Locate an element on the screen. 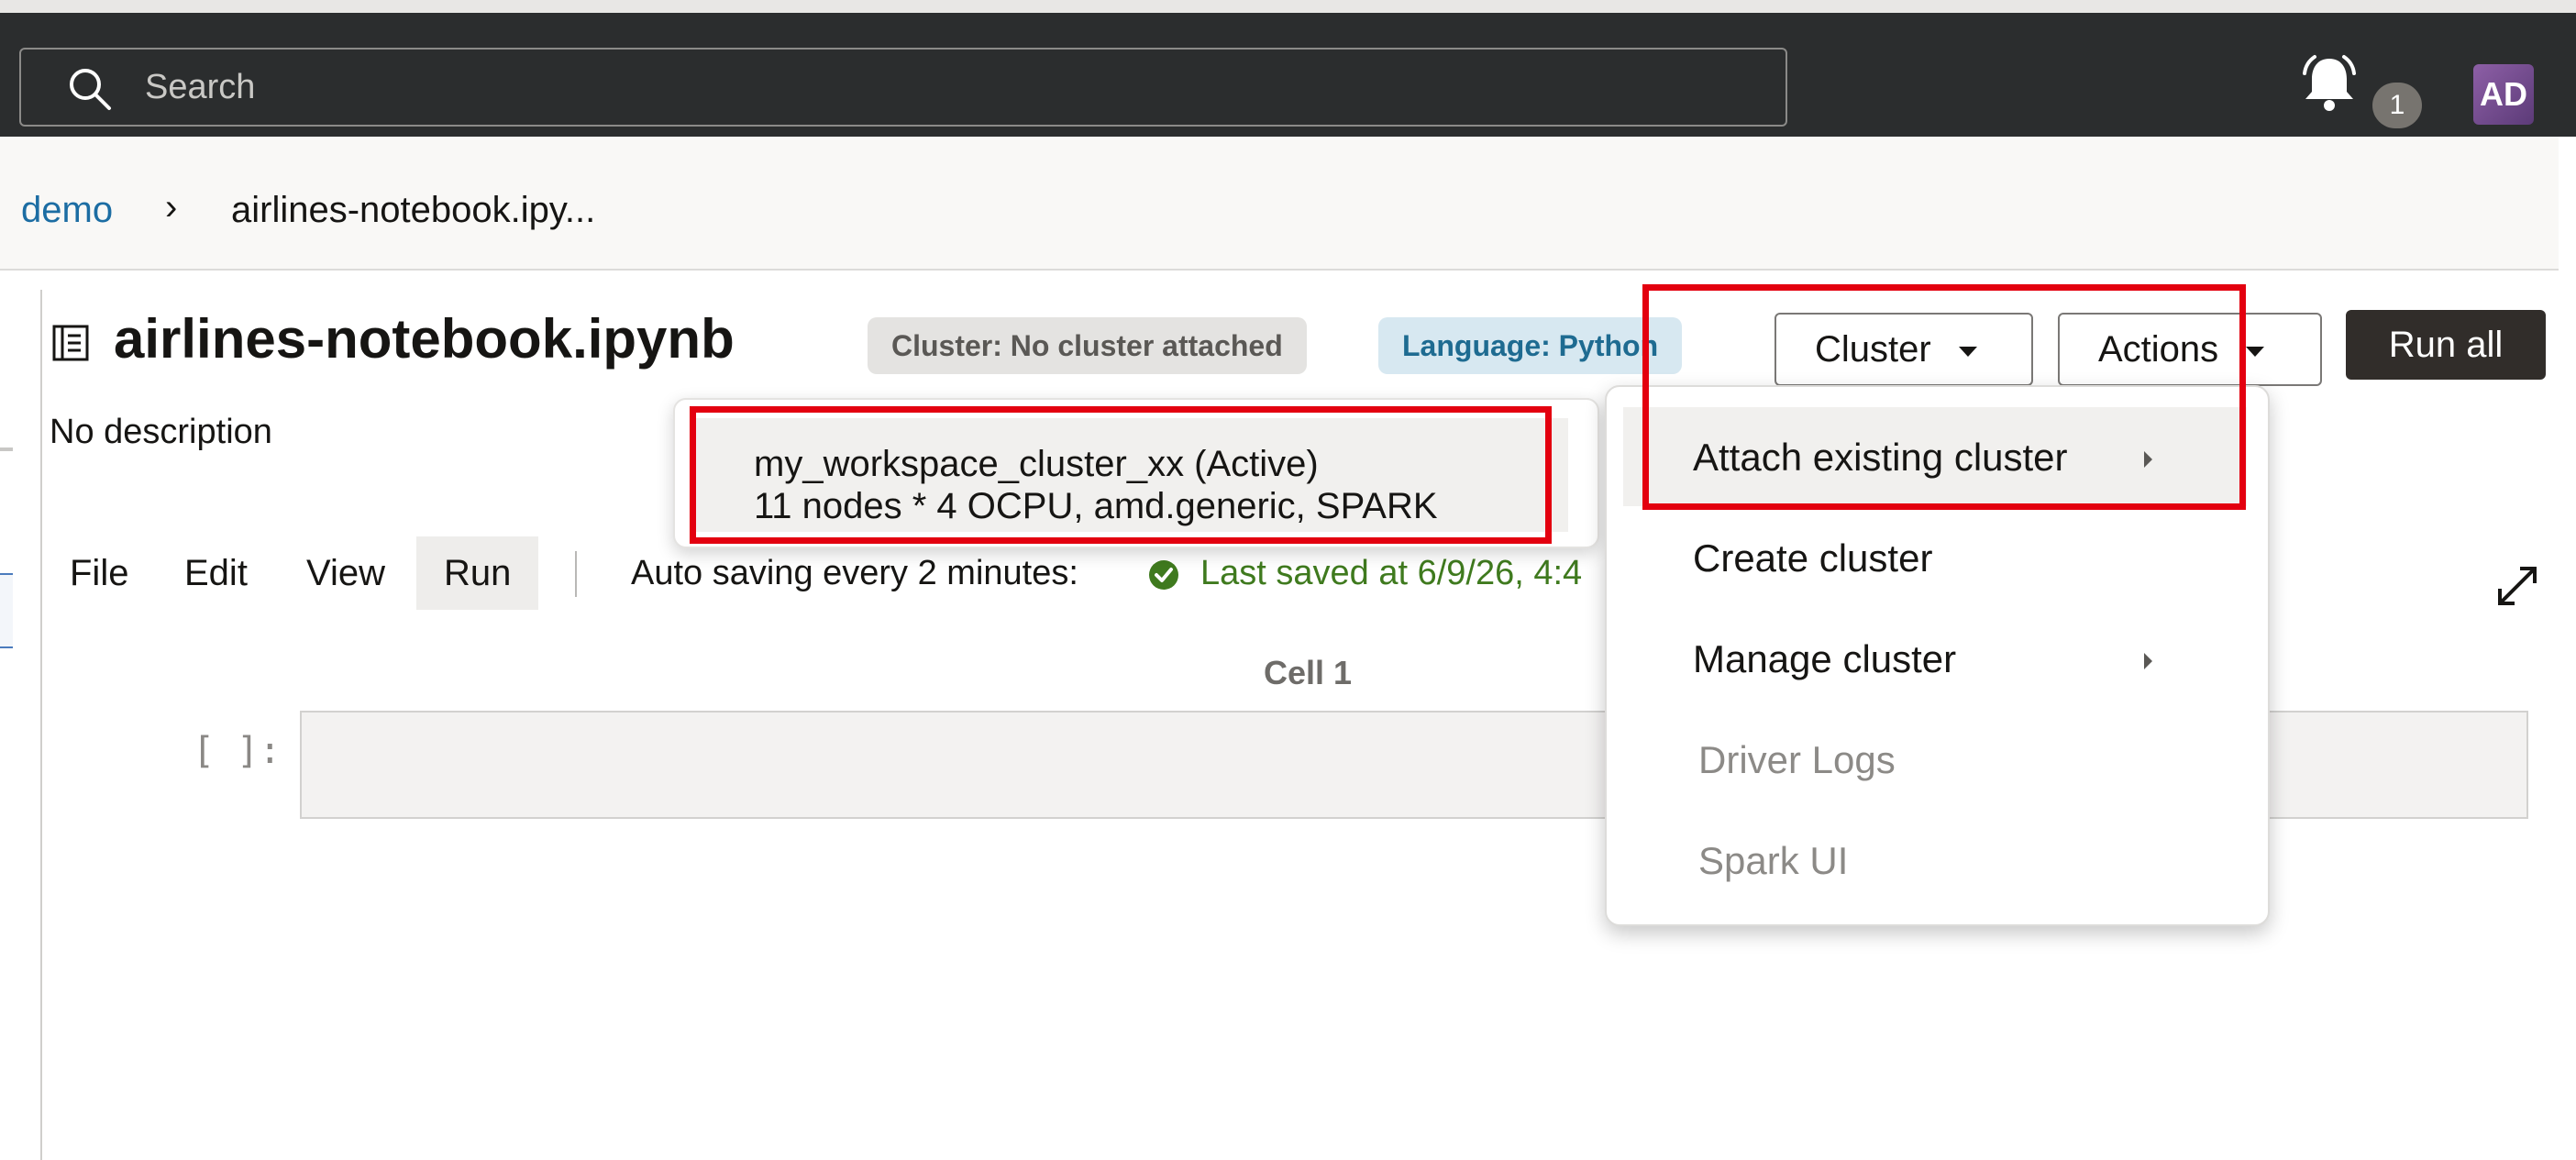 Image resolution: width=2576 pixels, height=1160 pixels. cell-prompt: [ ]: is located at coordinates (237, 751).